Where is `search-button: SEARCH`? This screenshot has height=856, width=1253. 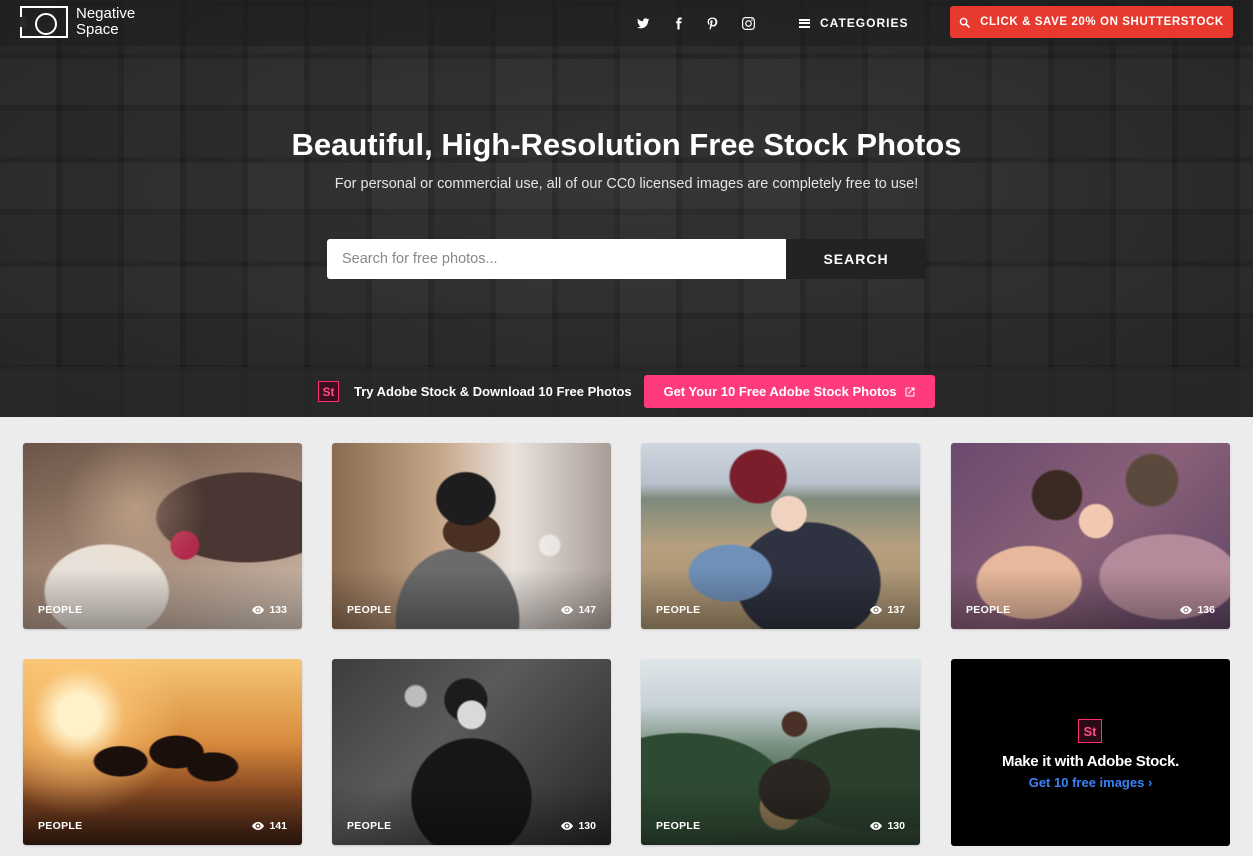
search-button: SEARCH is located at coordinates (856, 259).